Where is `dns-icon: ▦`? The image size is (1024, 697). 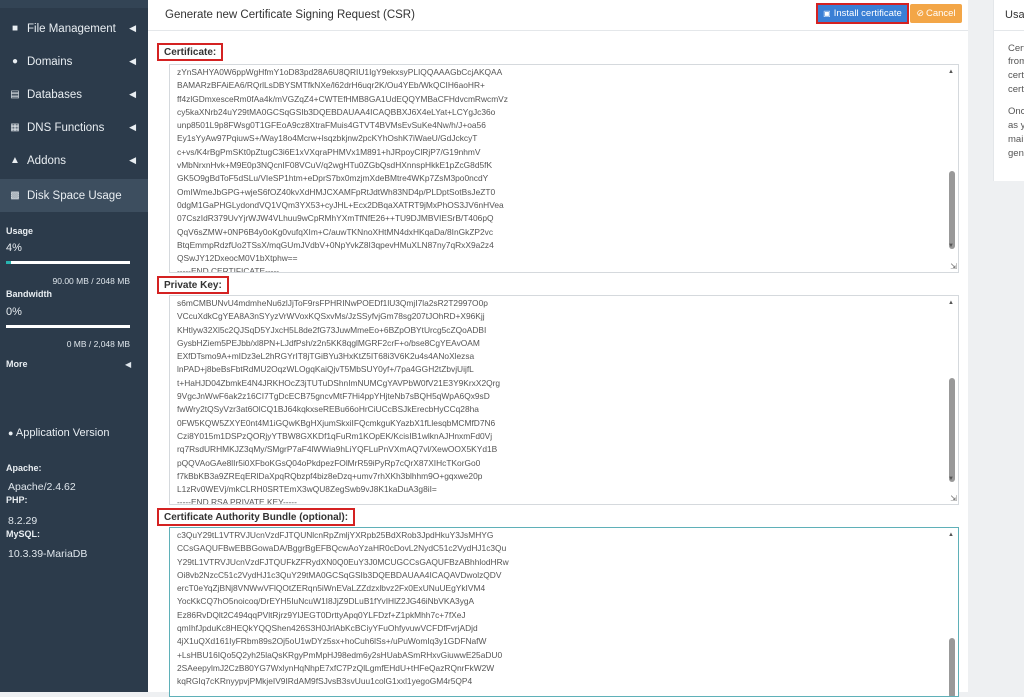
dns-icon: ▦ is located at coordinates (15, 127).